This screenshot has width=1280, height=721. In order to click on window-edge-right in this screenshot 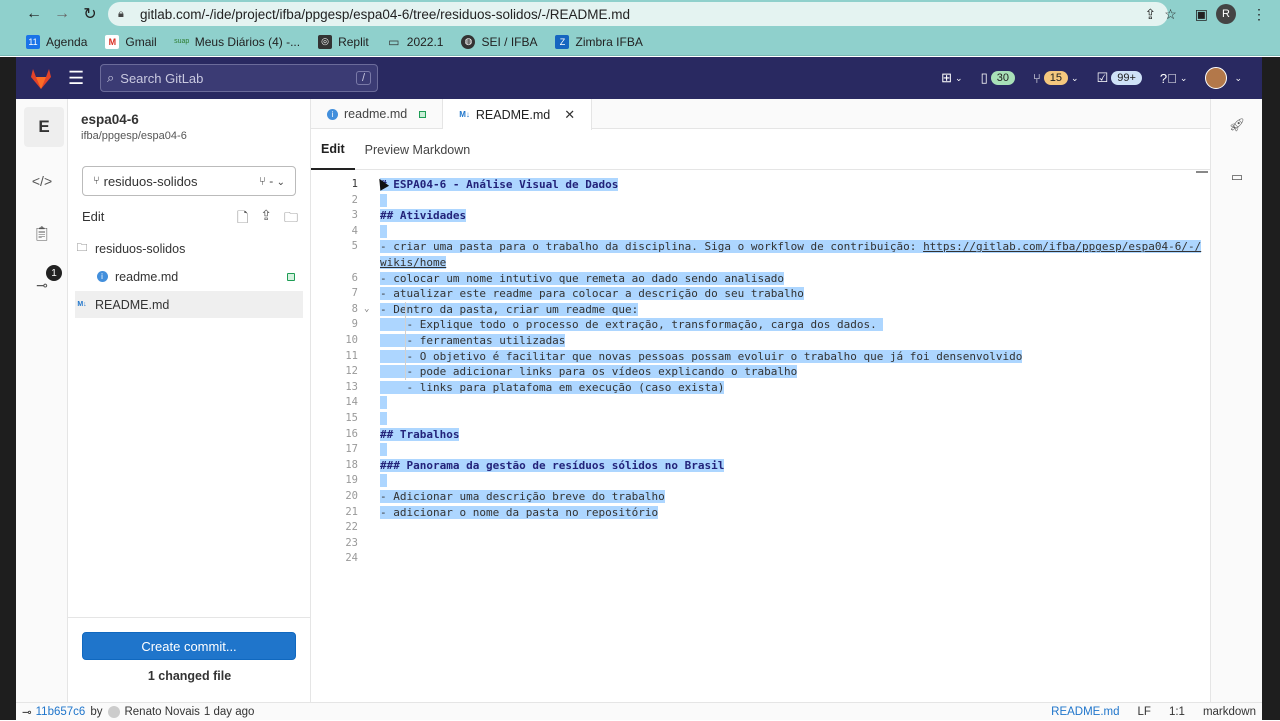, I will do `click(1271, 388)`.